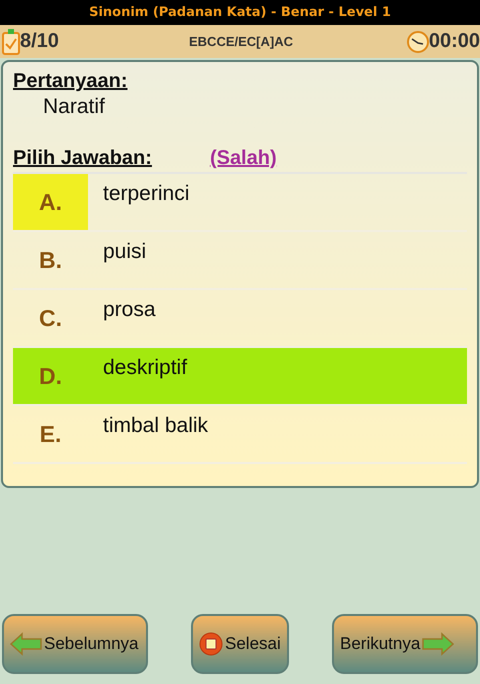 This screenshot has width=480, height=684. What do you see at coordinates (240, 377) in the screenshot?
I see `answer-option: D. deskriptif` at bounding box center [240, 377].